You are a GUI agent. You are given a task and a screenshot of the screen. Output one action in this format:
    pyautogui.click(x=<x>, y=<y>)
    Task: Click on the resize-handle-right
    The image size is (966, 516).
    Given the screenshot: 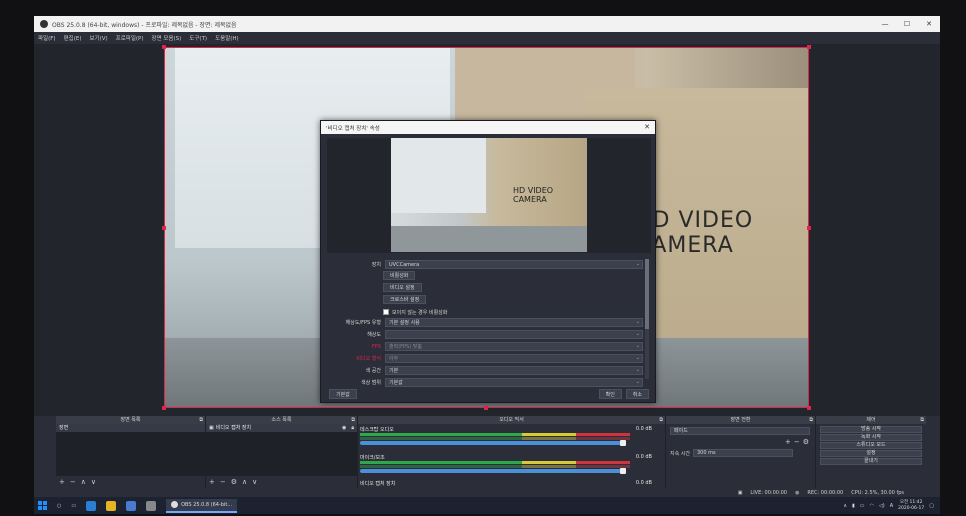 What is the action you would take?
    pyautogui.click(x=809, y=228)
    